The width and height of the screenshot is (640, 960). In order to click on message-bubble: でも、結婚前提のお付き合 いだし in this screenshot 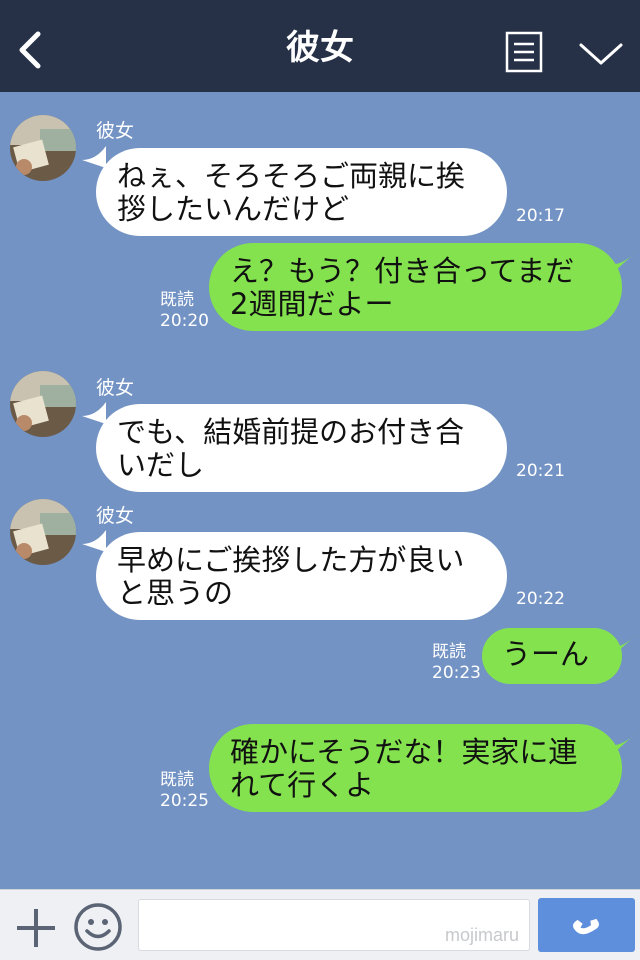, I will do `click(301, 448)`.